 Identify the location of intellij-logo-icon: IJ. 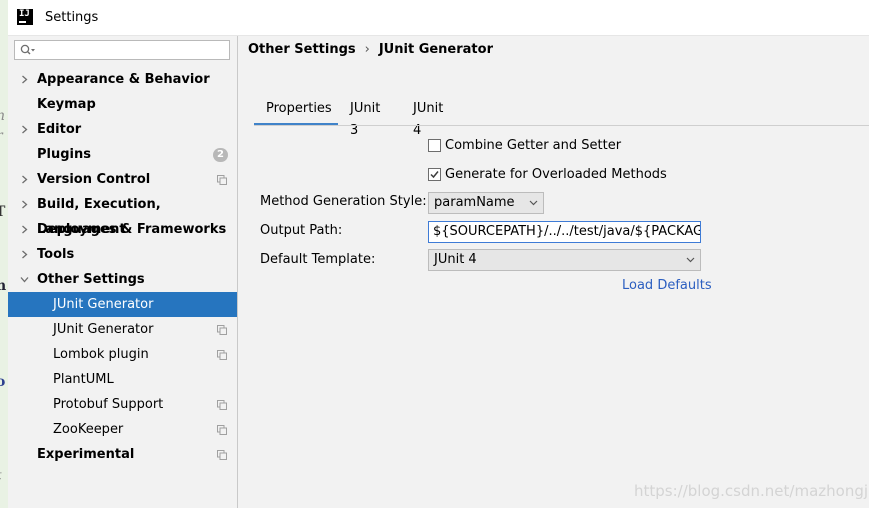
(25, 17).